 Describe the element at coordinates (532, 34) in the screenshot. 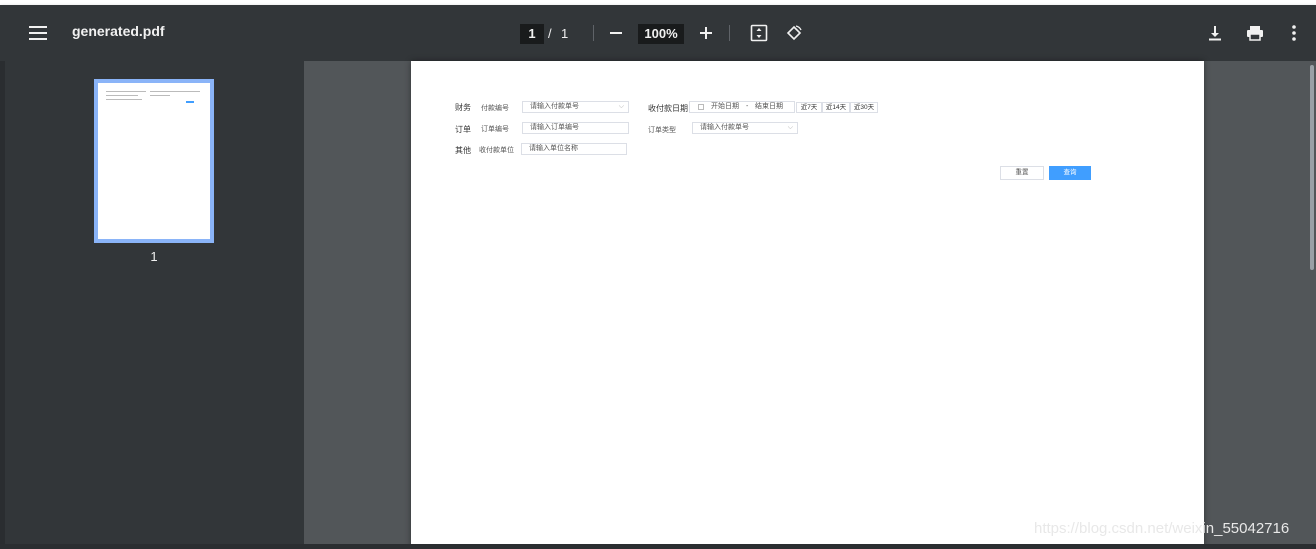

I see `page-number-input: 1` at that location.